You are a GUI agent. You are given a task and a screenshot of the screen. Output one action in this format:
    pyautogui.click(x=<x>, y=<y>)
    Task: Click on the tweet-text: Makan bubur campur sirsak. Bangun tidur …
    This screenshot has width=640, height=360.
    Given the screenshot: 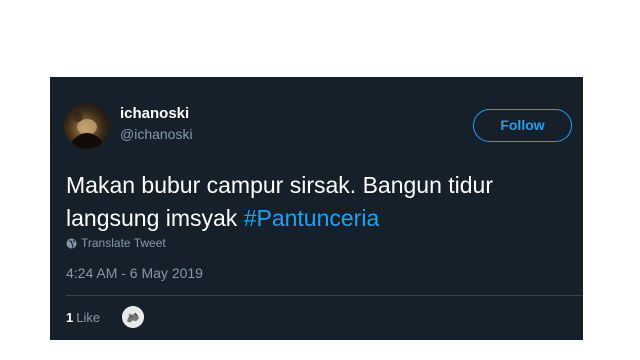 What is the action you would take?
    pyautogui.click(x=321, y=202)
    